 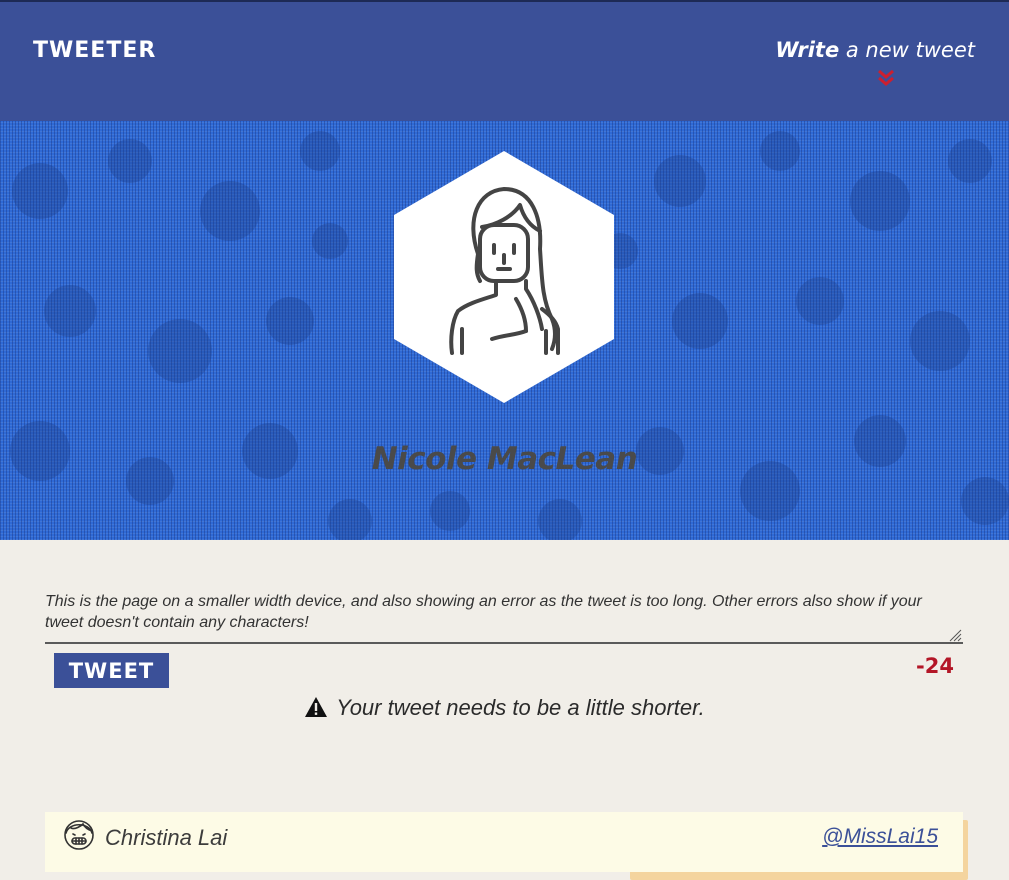 What do you see at coordinates (886, 78) in the screenshot?
I see `double-chevron-down-icon` at bounding box center [886, 78].